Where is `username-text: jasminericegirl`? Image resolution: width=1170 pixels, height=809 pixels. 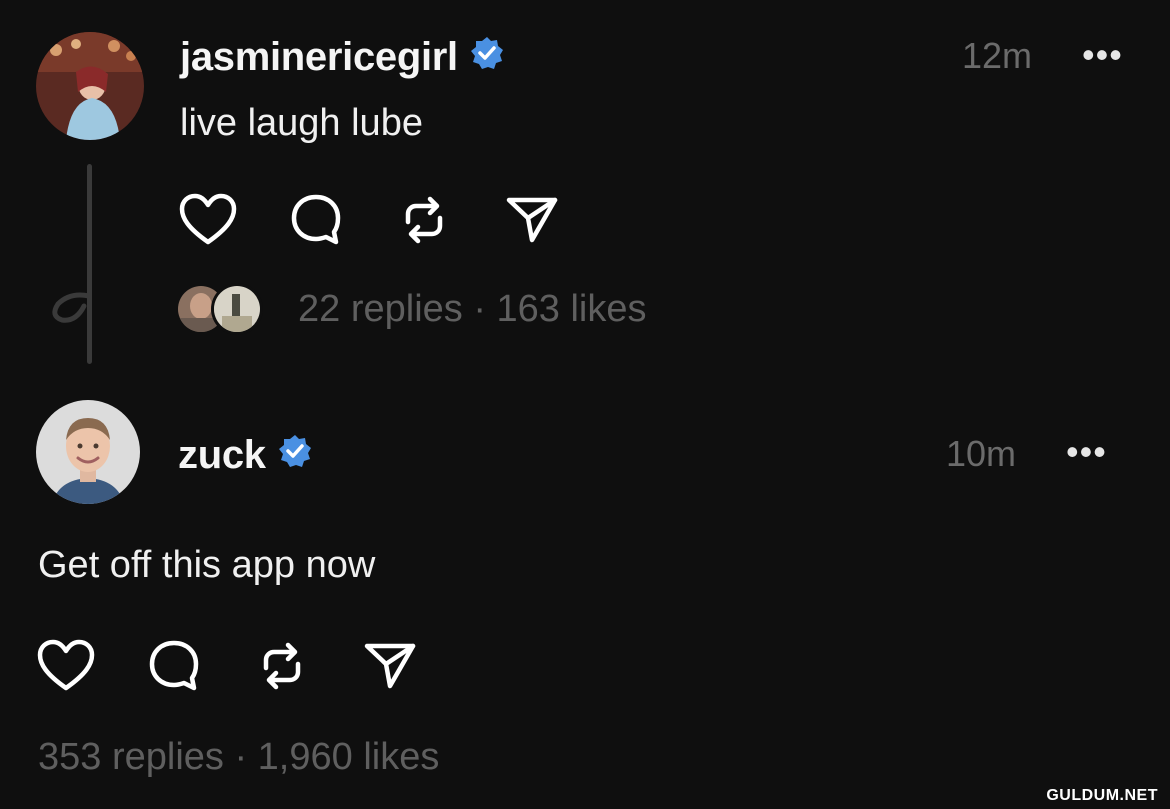 username-text: jasminericegirl is located at coordinates (319, 57).